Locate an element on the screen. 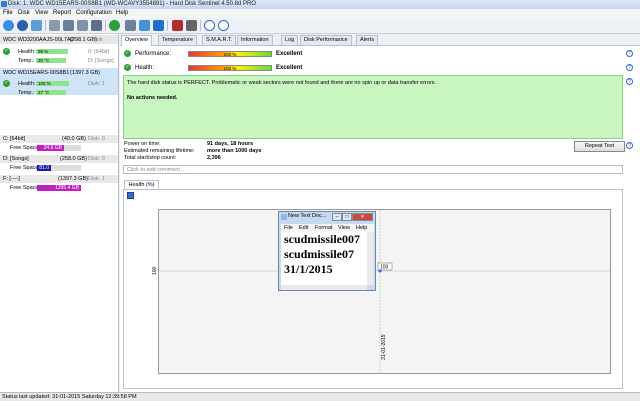  notepad-icon is located at coordinates (284, 217).